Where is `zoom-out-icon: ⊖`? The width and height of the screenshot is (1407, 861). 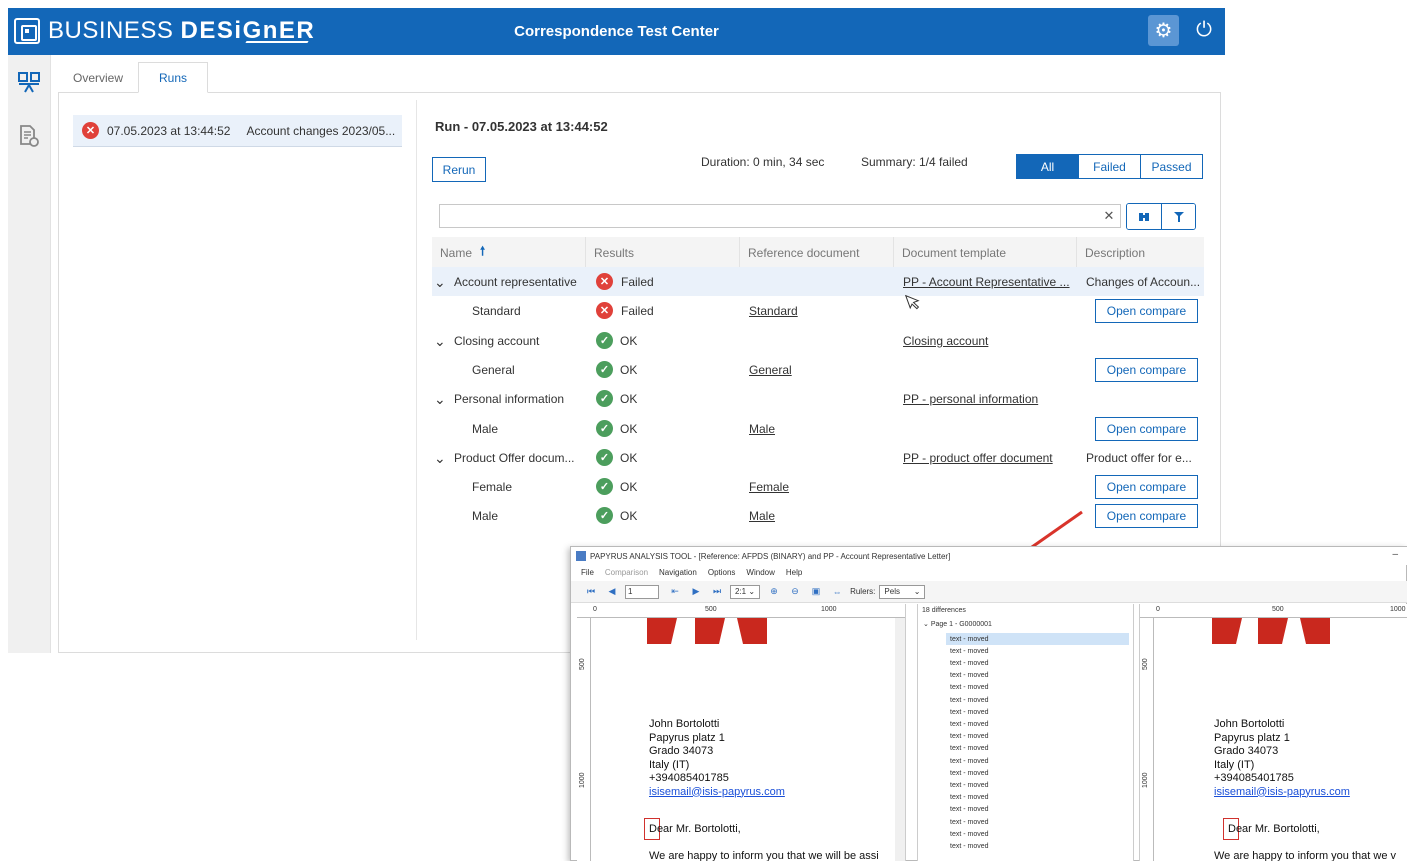 zoom-out-icon: ⊖ is located at coordinates (795, 592).